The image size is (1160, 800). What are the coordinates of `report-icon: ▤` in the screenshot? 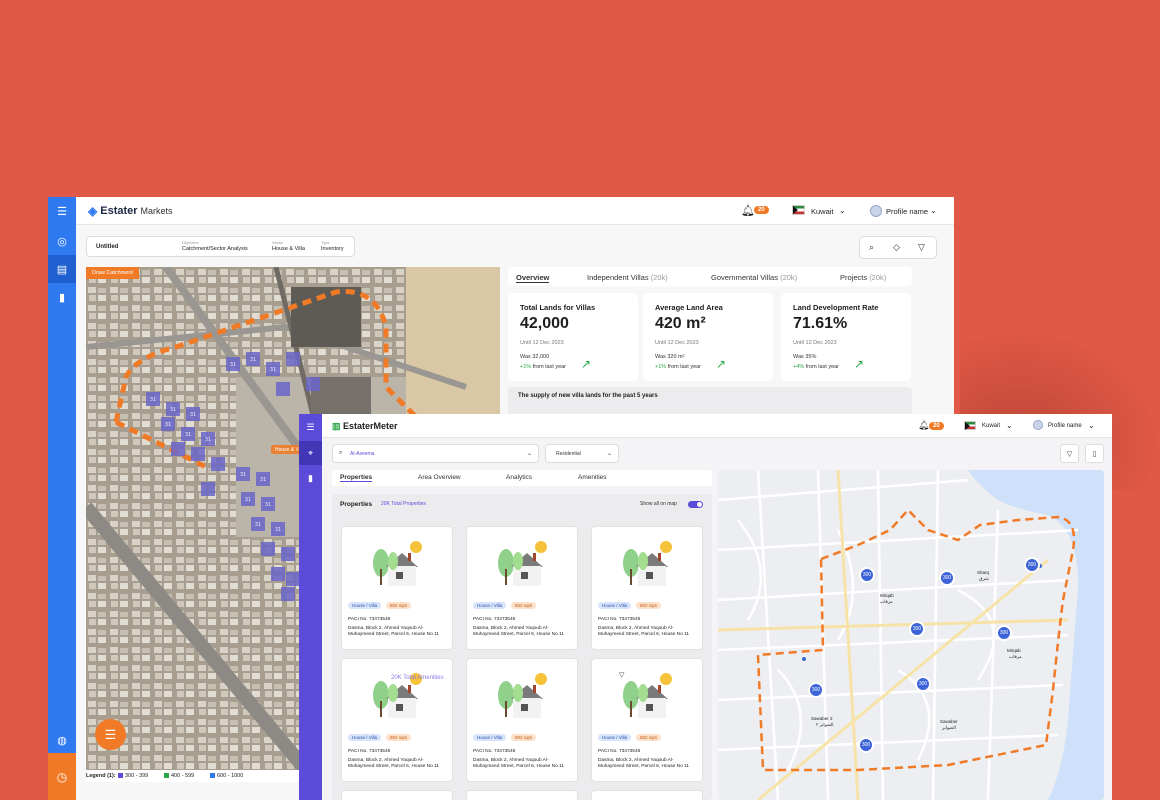 It's located at (62, 269).